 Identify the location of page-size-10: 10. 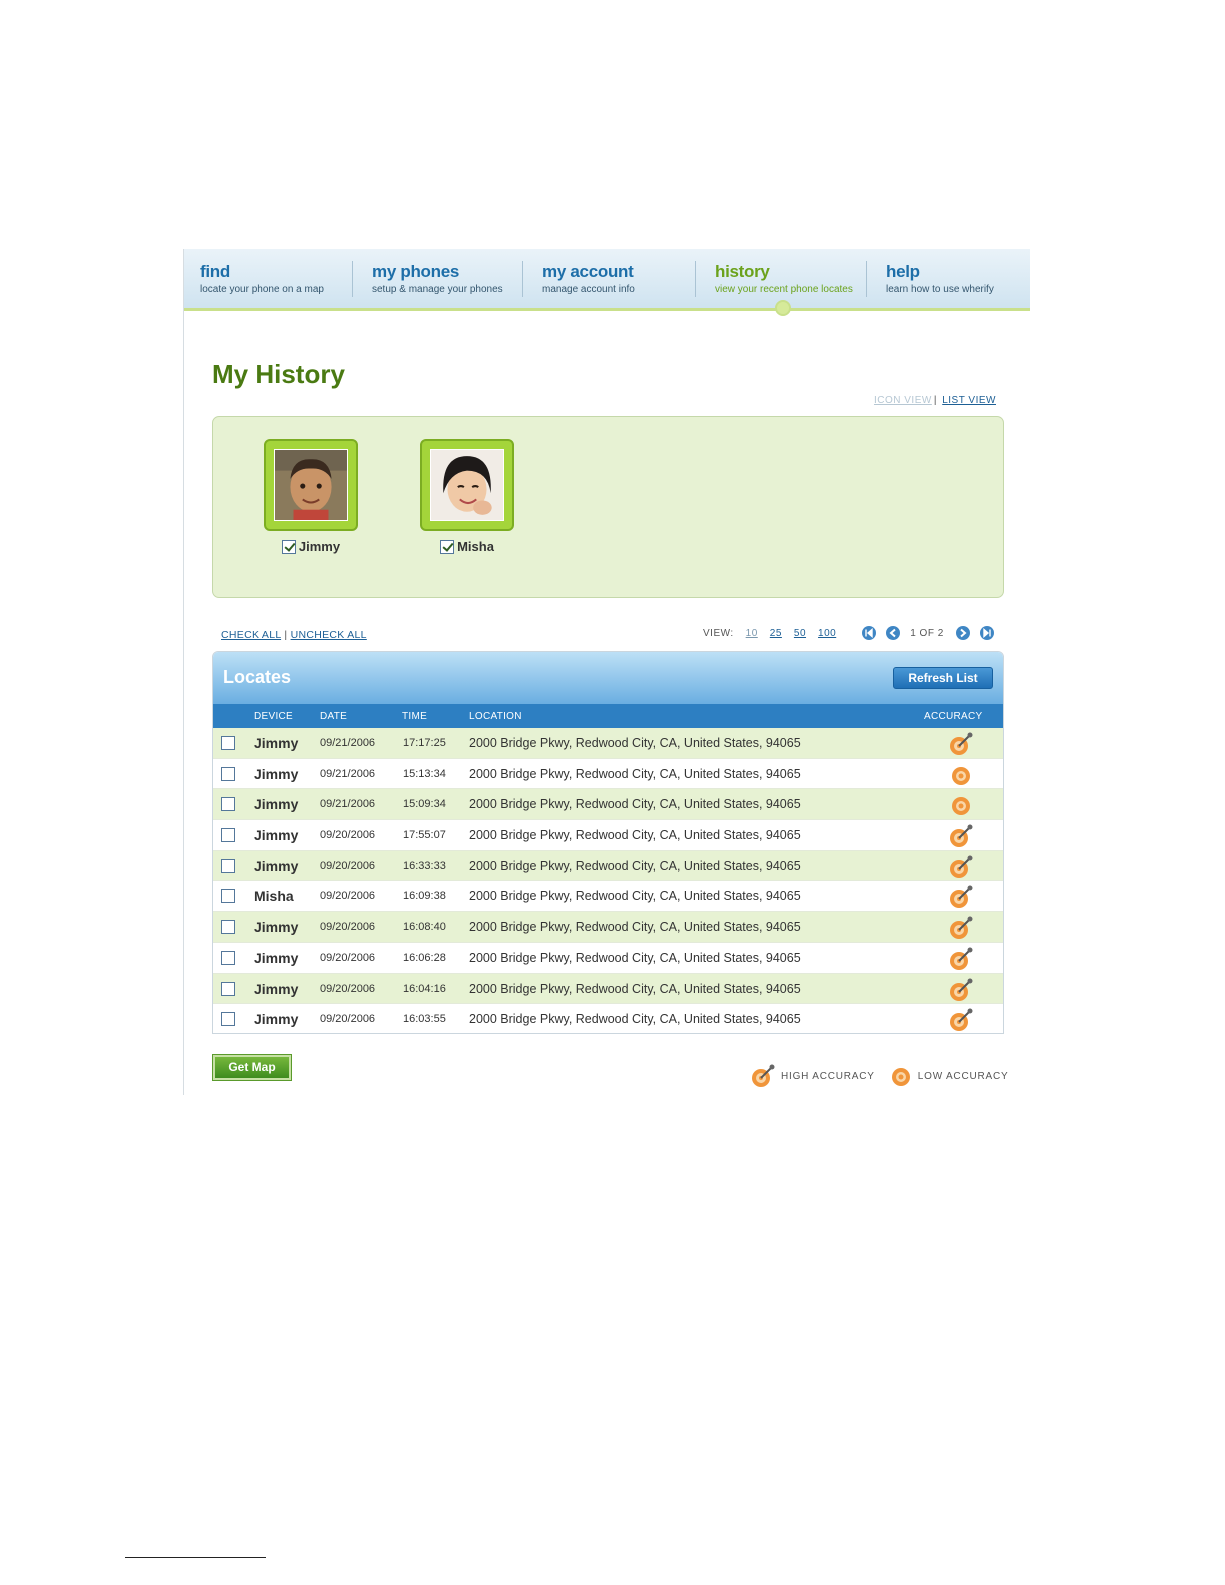
(752, 633).